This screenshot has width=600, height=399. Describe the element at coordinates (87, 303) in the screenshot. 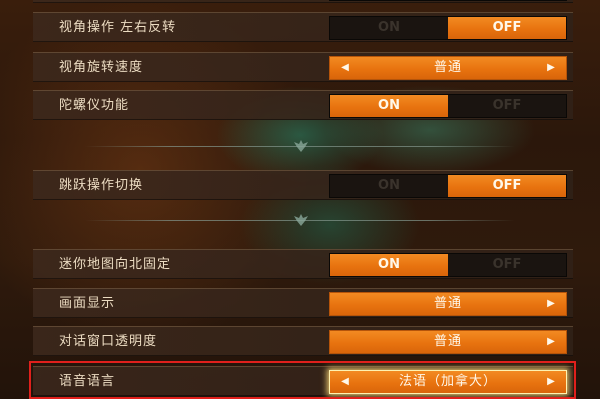

I see `row-label: 画面显示` at that location.